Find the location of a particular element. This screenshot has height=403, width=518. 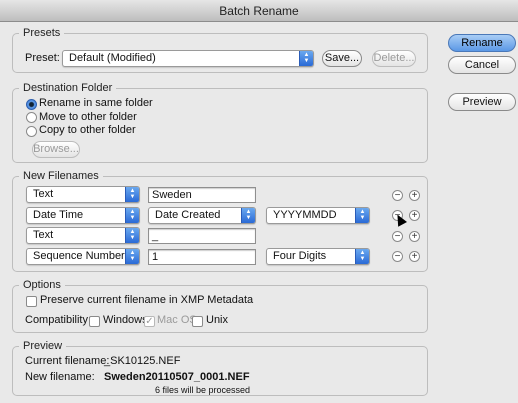

preserve-filename-checkbox is located at coordinates (31, 301).